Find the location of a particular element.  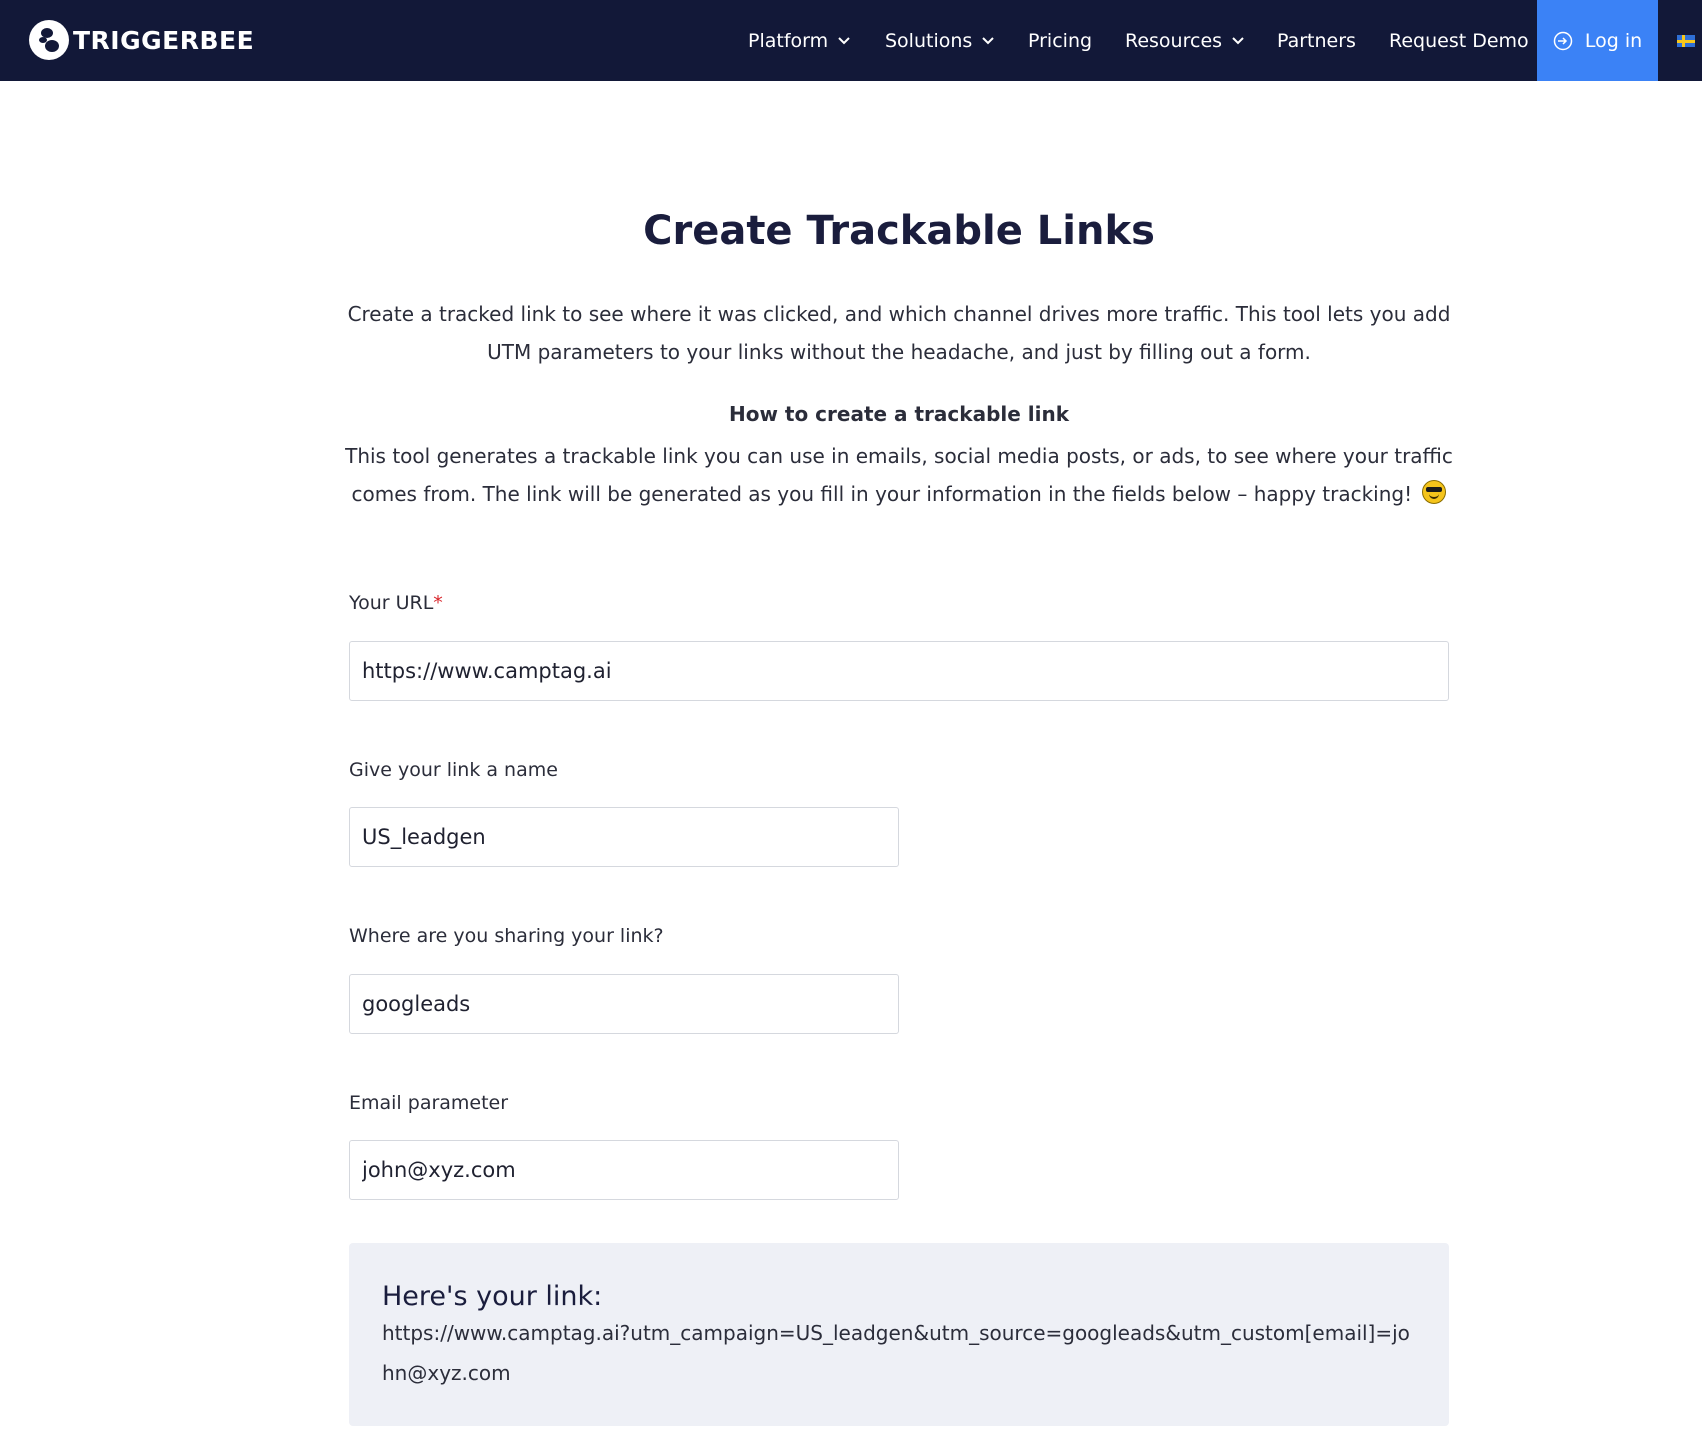

logo-bee-icon is located at coordinates (49, 40).